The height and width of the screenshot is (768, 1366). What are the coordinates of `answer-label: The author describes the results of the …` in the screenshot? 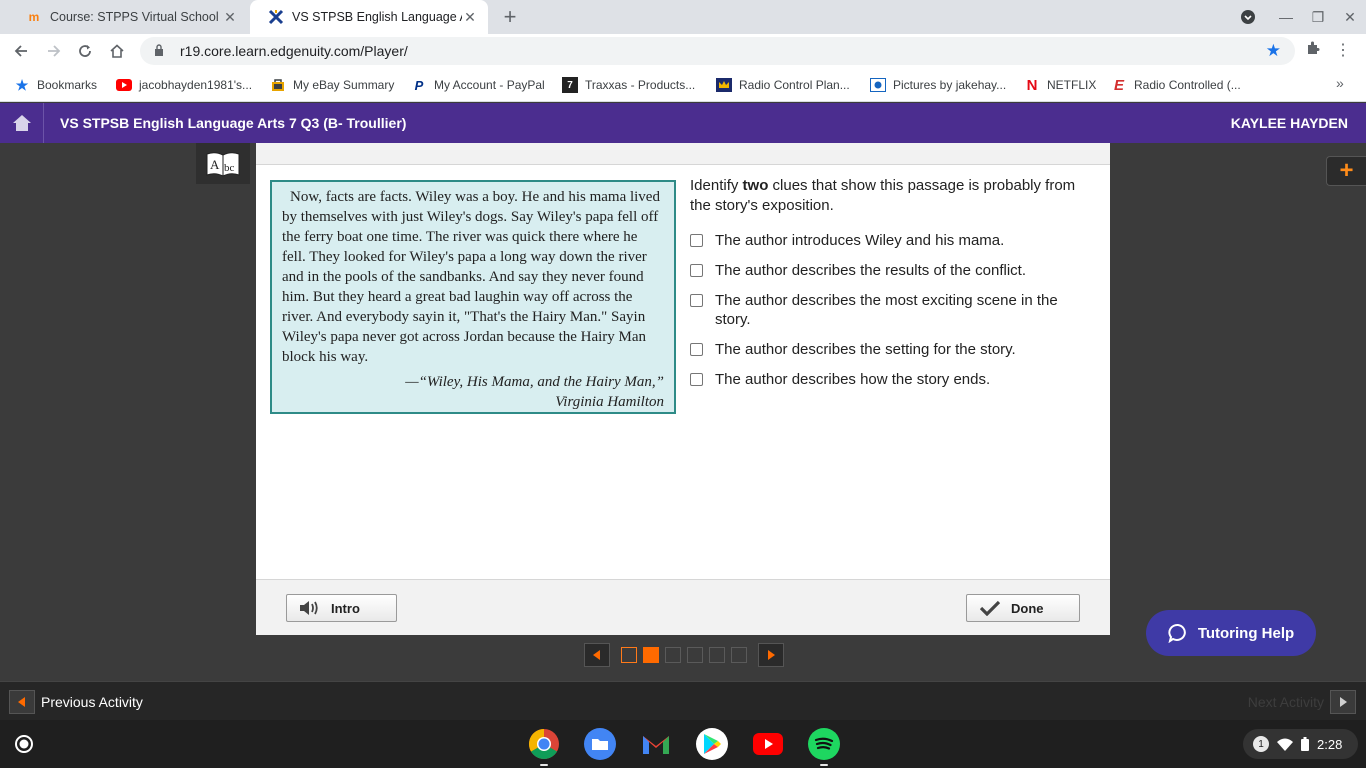 It's located at (870, 270).